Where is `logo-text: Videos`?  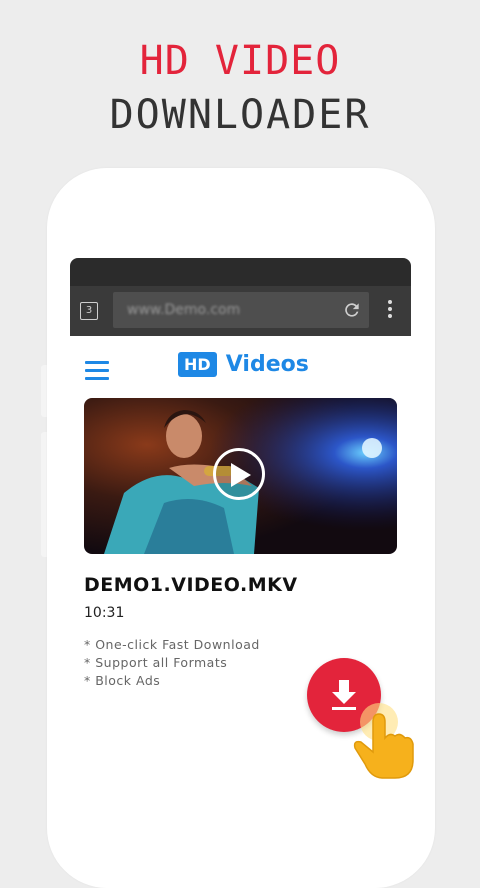 logo-text: Videos is located at coordinates (267, 364).